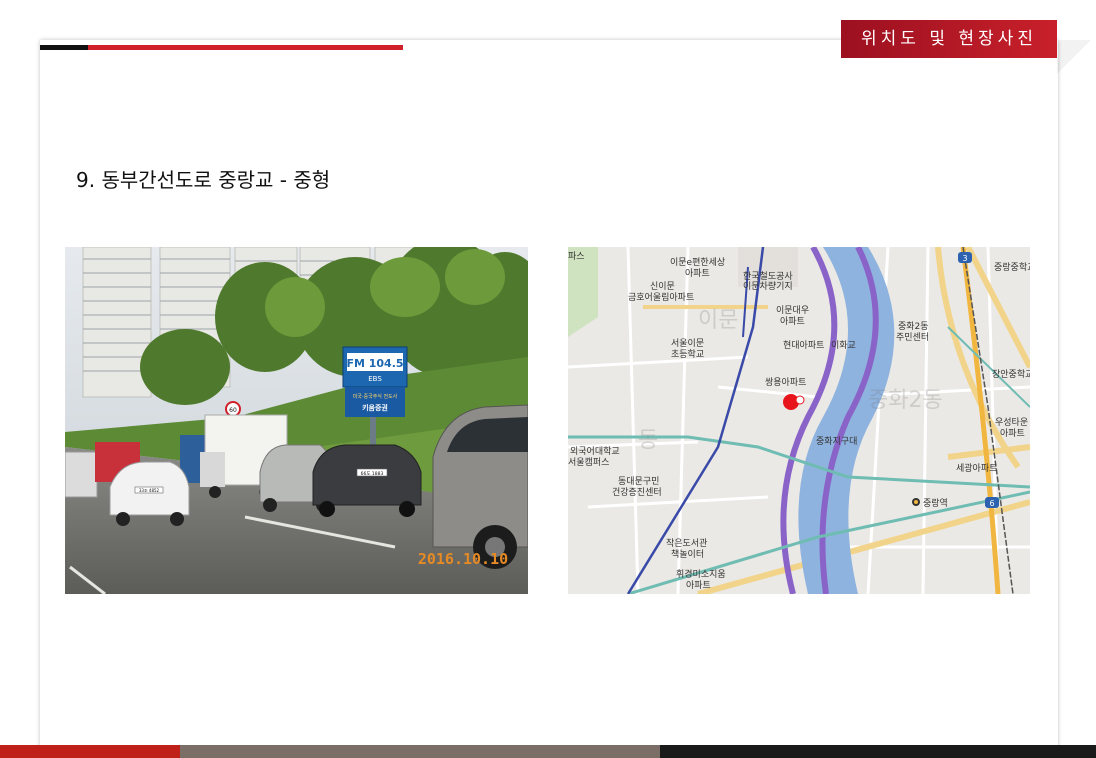  What do you see at coordinates (718, 320) in the screenshot?
I see `bg-label-imun: 이문` at bounding box center [718, 320].